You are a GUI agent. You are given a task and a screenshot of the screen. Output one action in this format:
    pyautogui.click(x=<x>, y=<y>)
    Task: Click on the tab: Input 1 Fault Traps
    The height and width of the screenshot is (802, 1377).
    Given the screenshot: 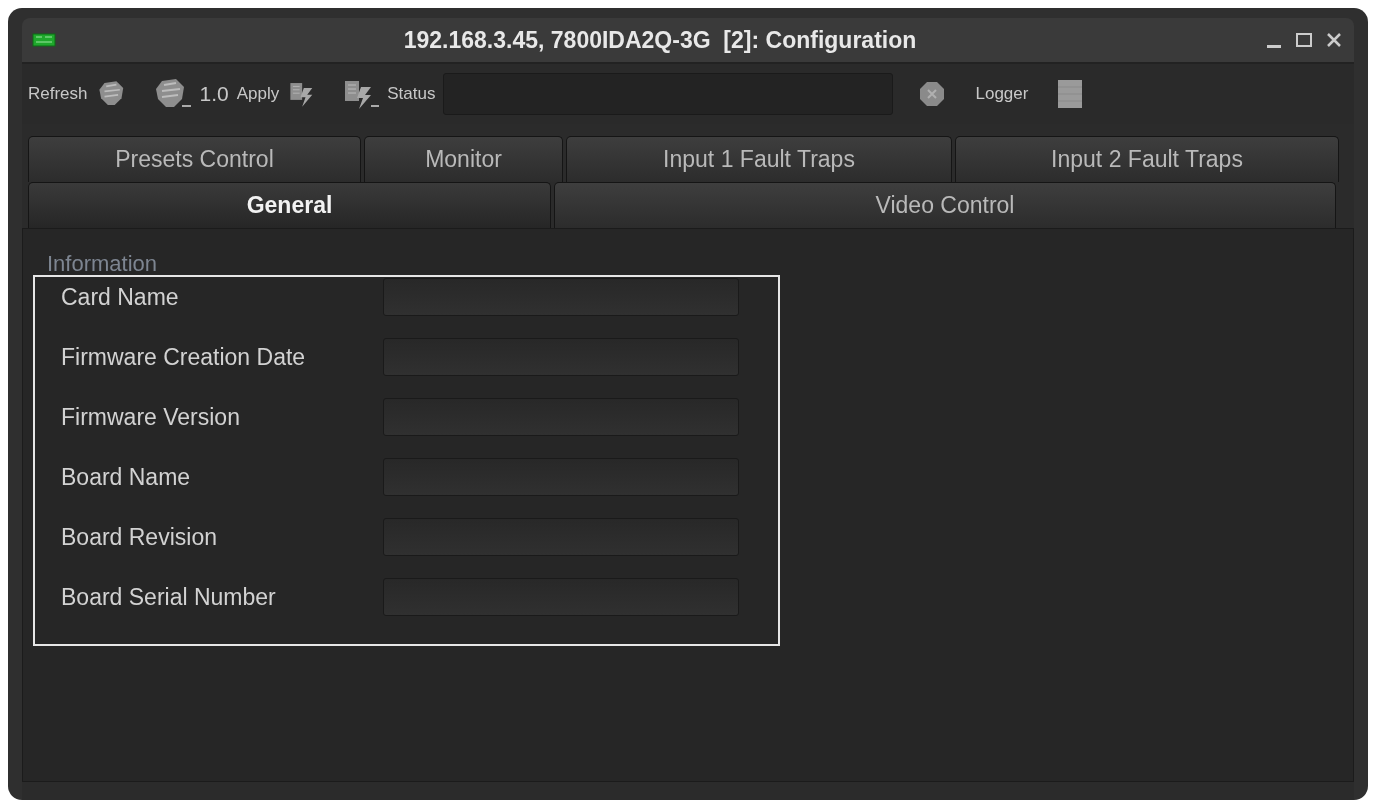 What is the action you would take?
    pyautogui.click(x=759, y=159)
    